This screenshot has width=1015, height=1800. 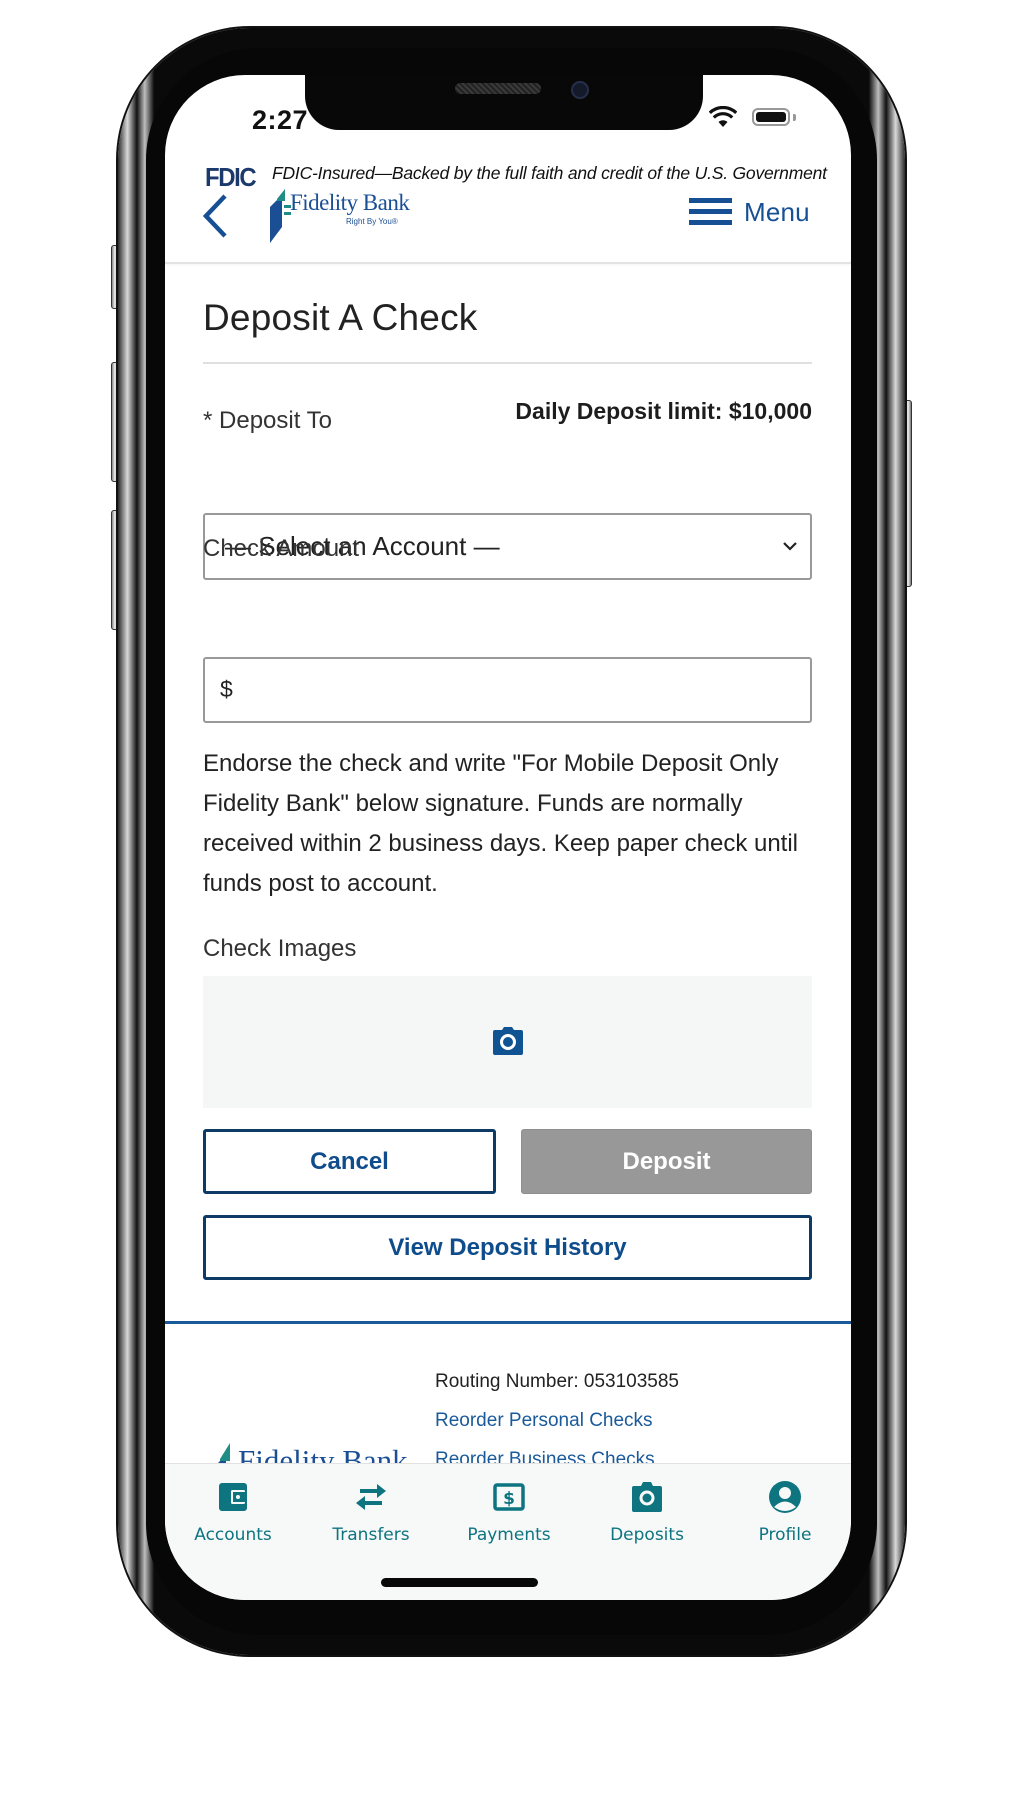 What do you see at coordinates (580, 90) in the screenshot?
I see `front-camera` at bounding box center [580, 90].